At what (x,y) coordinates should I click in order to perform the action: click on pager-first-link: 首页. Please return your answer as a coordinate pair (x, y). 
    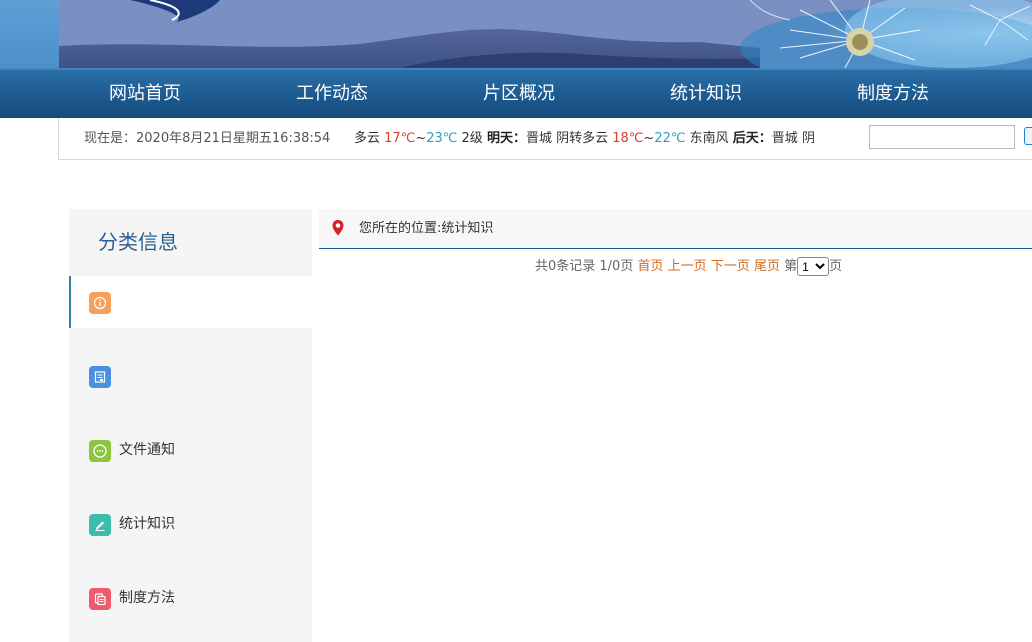
    Looking at the image, I should click on (650, 266).